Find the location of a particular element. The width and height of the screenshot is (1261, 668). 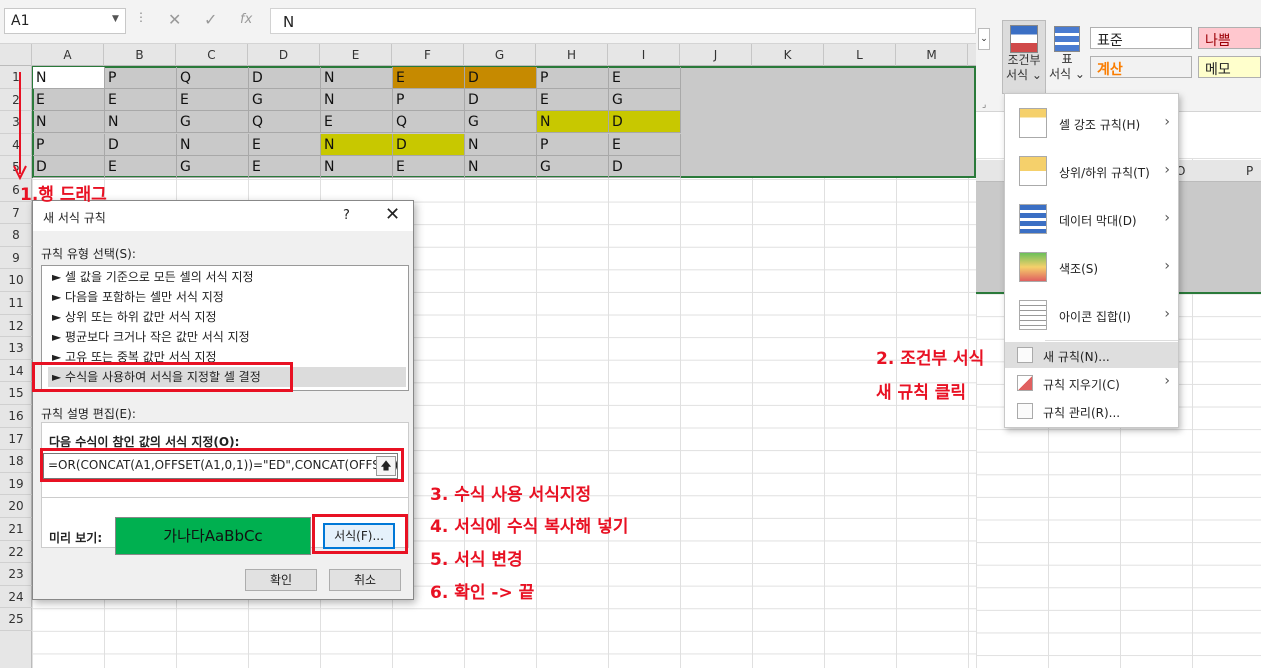

help-icon: ? is located at coordinates (346, 215).